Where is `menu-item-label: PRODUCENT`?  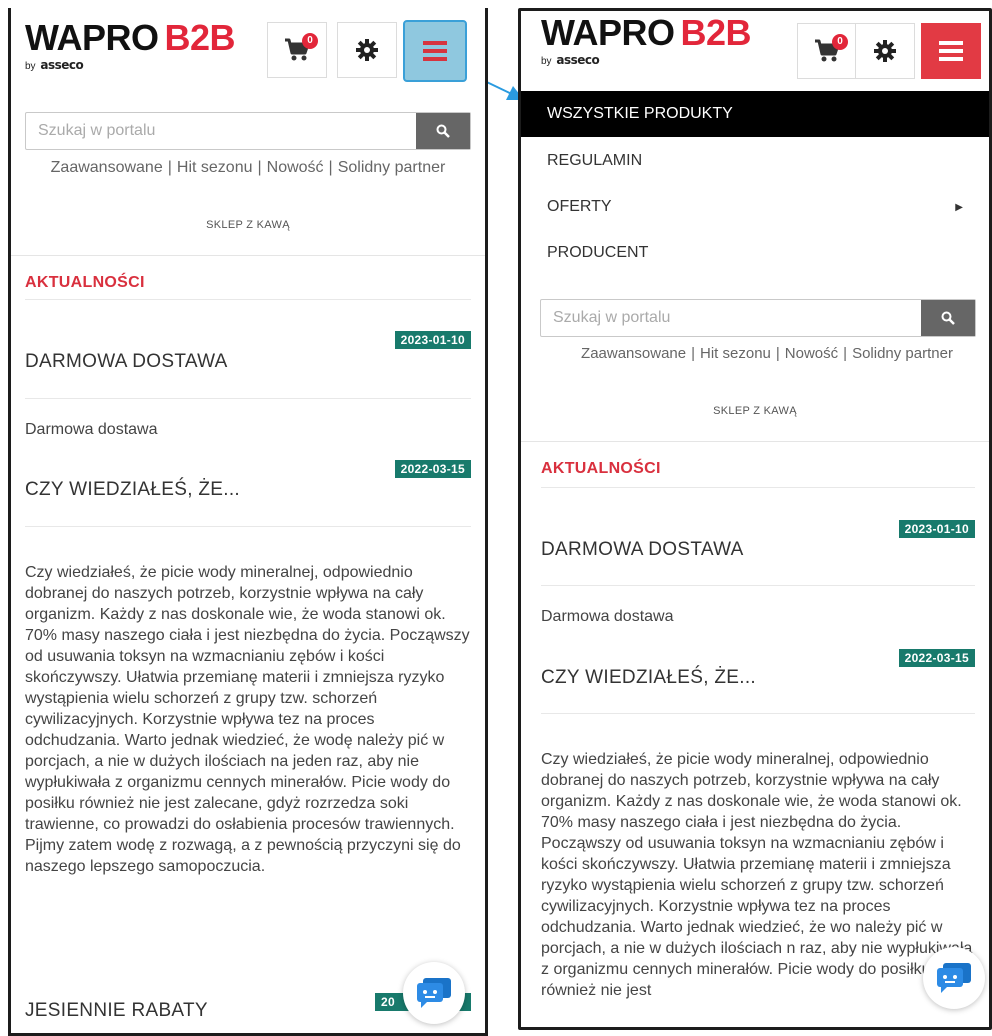
menu-item-label: PRODUCENT is located at coordinates (598, 252).